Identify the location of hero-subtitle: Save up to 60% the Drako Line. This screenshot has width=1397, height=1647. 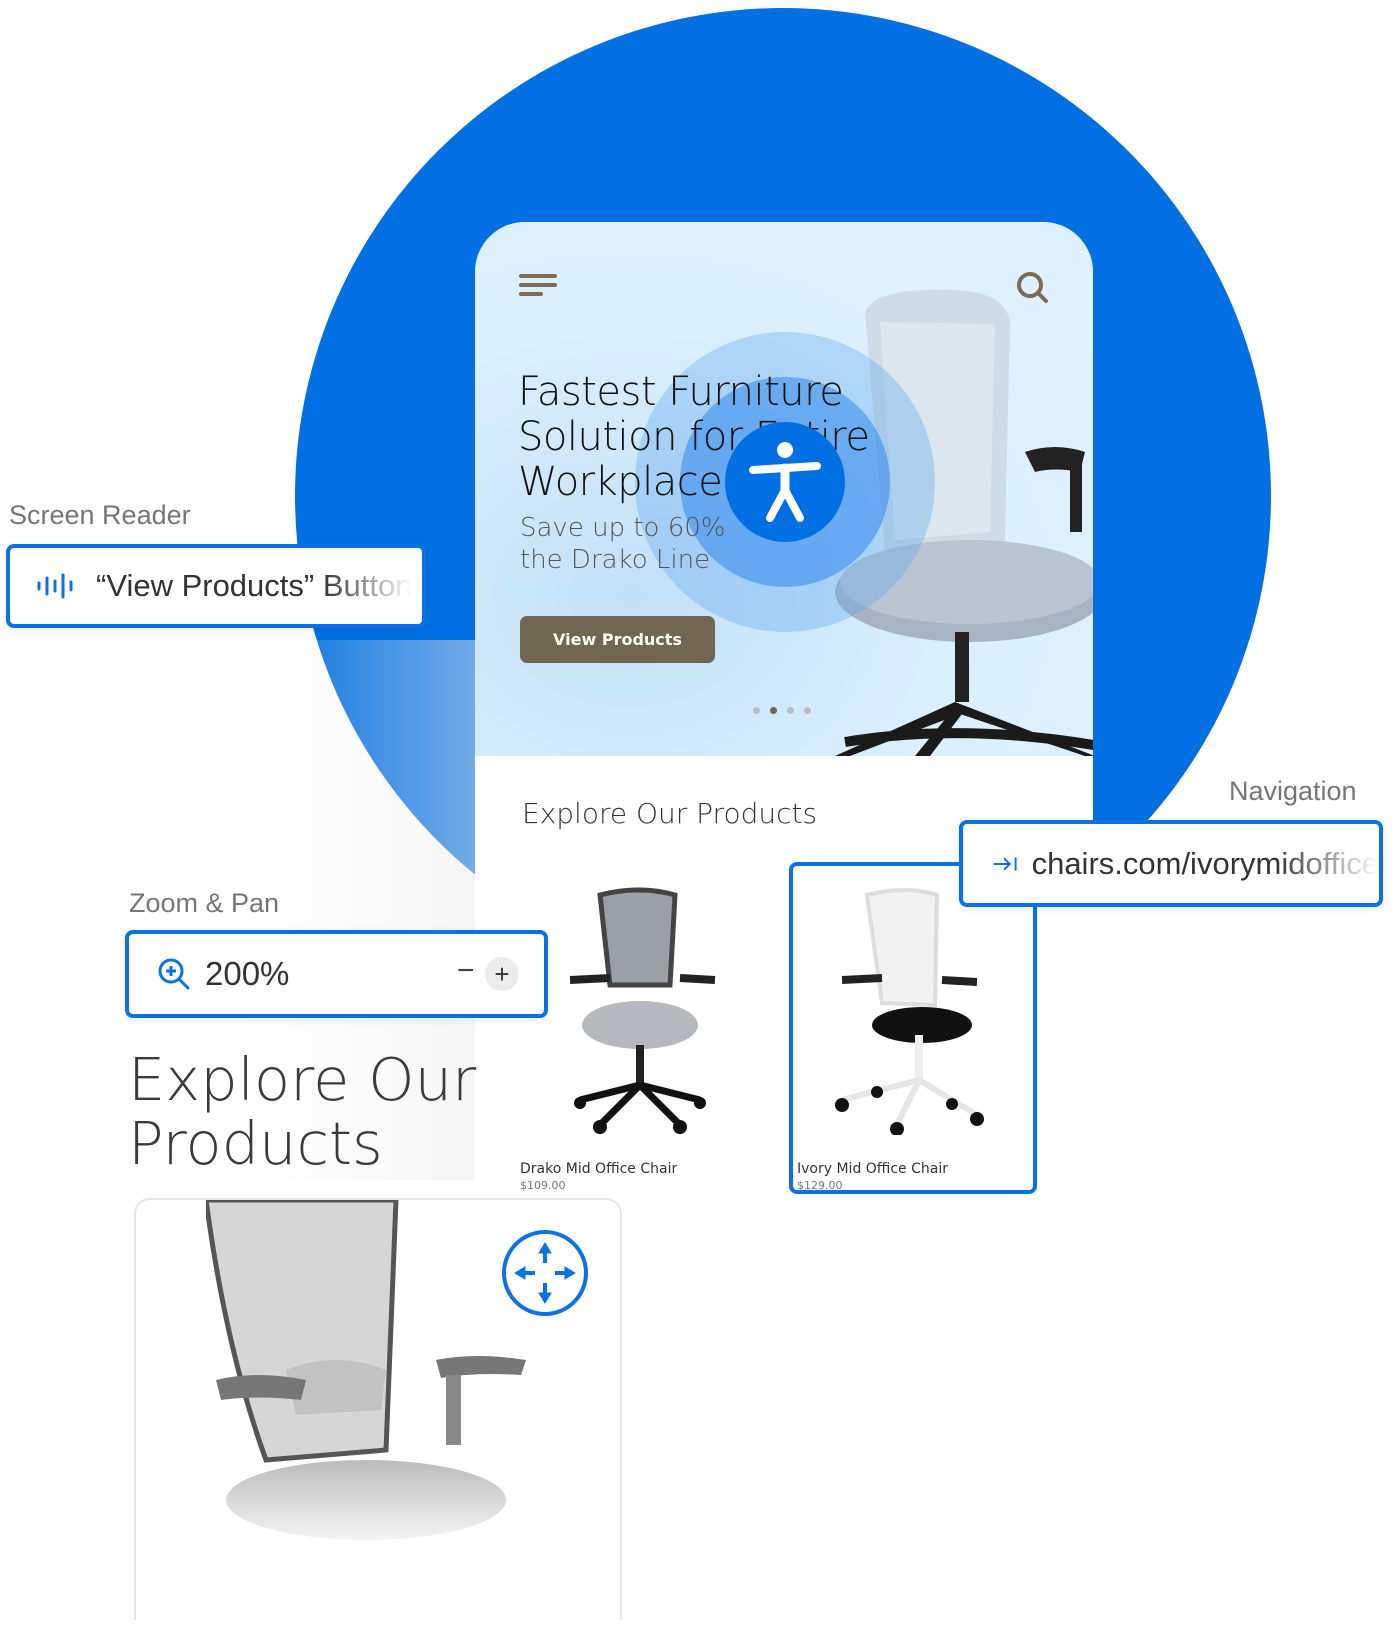
(623, 544).